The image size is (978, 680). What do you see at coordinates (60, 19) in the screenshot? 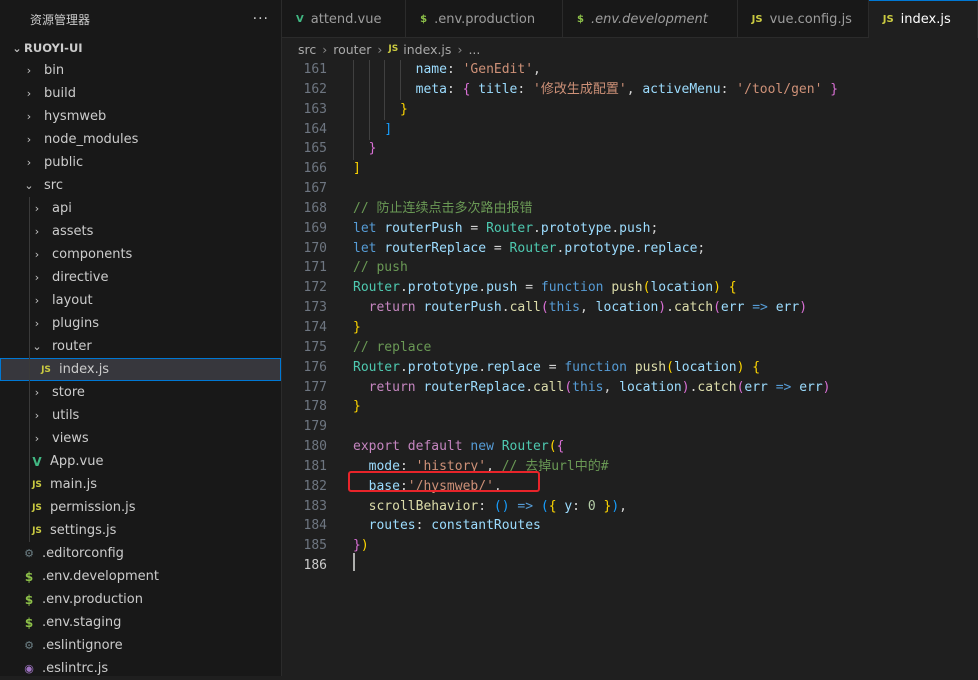
I see `explorer-title: 资源管理器` at bounding box center [60, 19].